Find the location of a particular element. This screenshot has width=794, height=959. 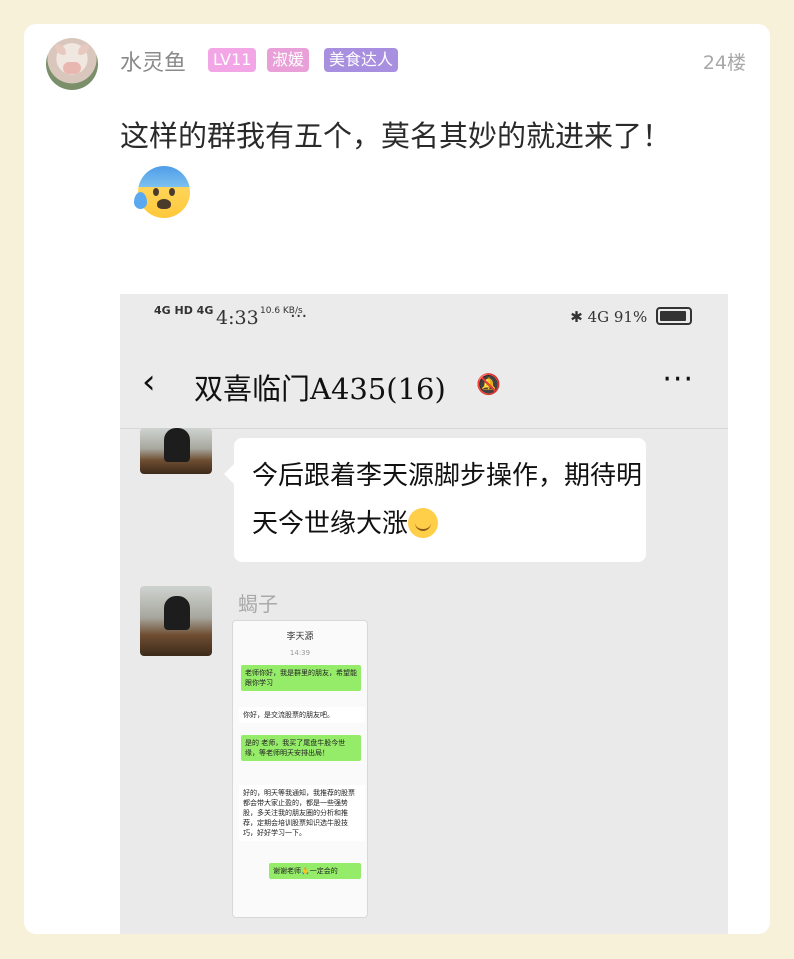

emoji-eye-right is located at coordinates (172, 192).